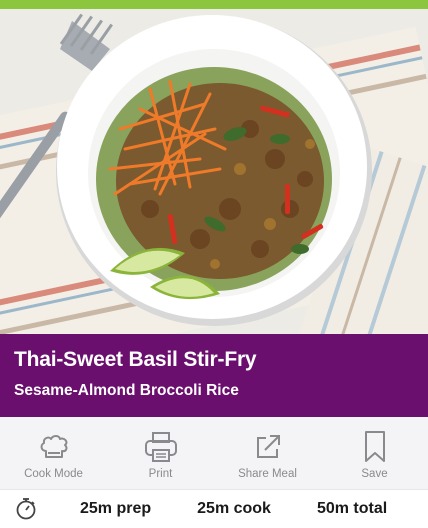 This screenshot has width=428, height=528. I want to click on cook-time: 25m cook, so click(234, 508).